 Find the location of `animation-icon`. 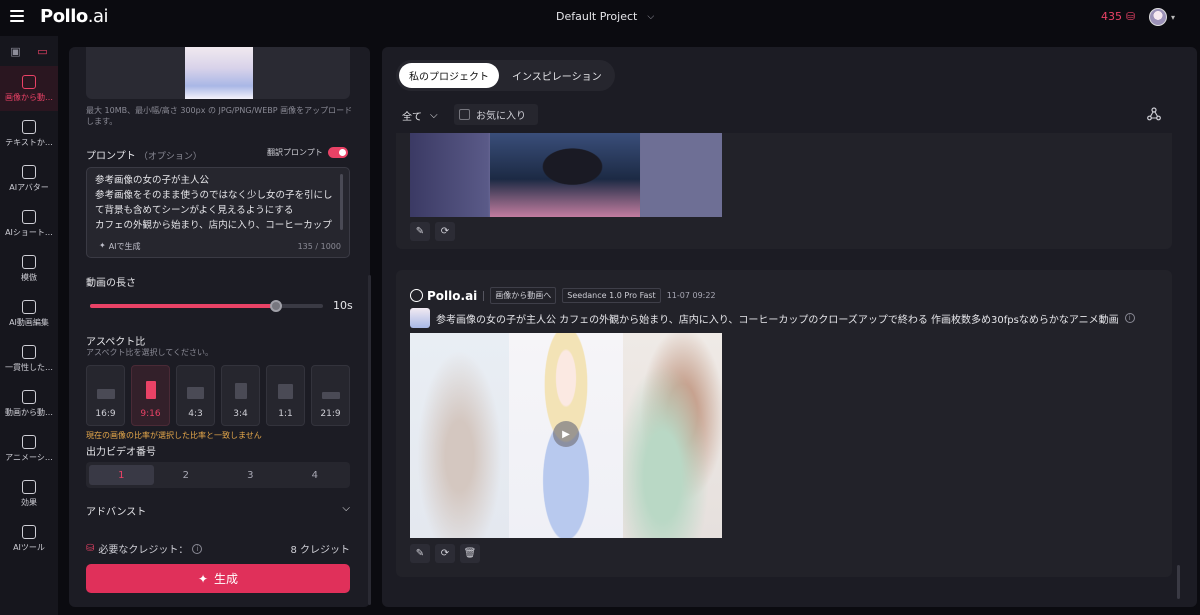

animation-icon is located at coordinates (29, 441).